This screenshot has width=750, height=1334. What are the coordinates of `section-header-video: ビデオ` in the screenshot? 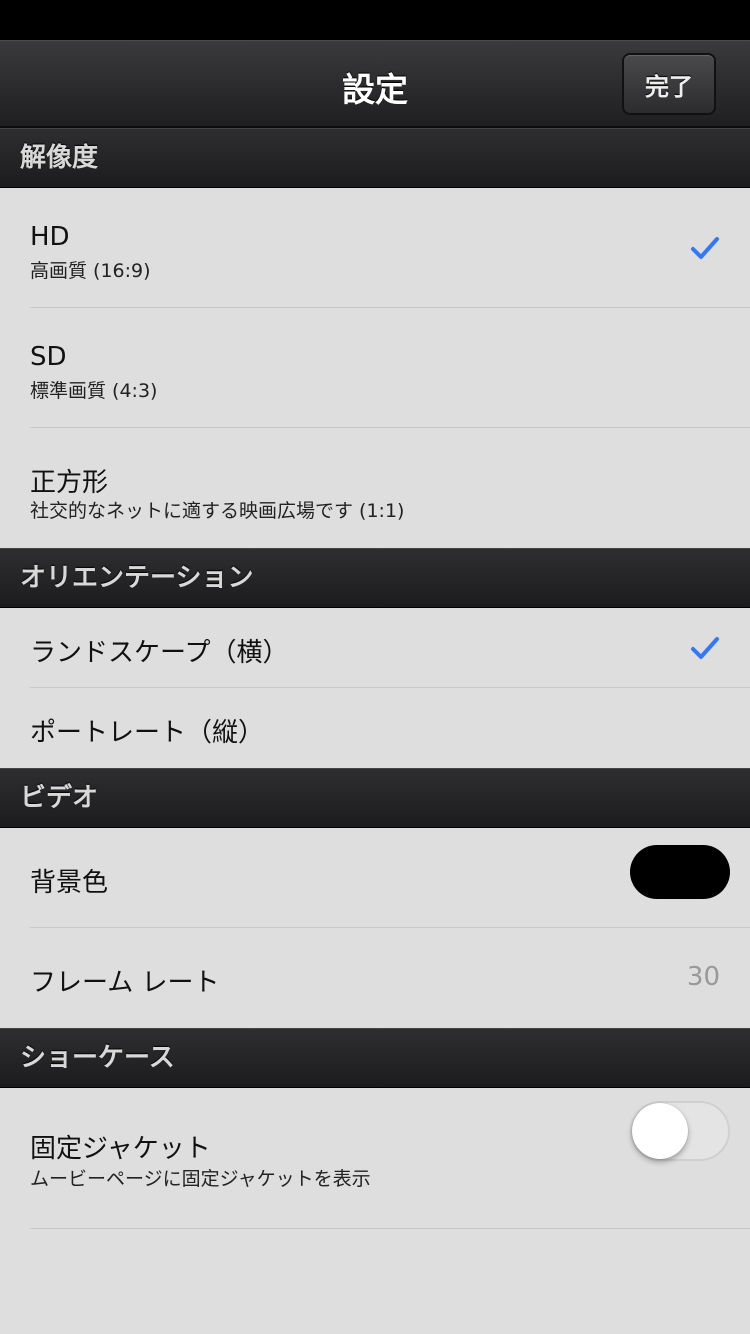 It's located at (375, 798).